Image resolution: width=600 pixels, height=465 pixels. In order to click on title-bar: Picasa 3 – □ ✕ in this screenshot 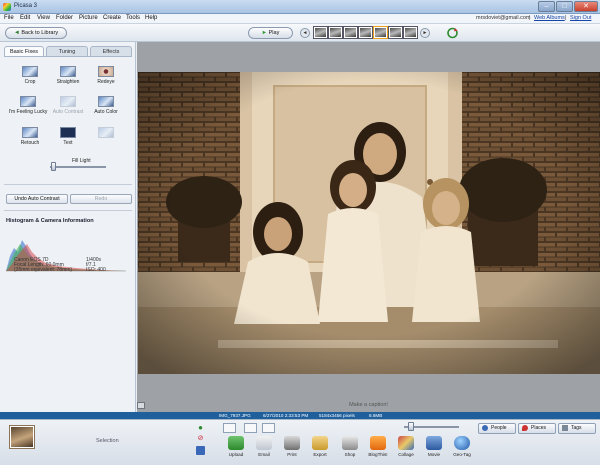, I will do `click(300, 7)`.